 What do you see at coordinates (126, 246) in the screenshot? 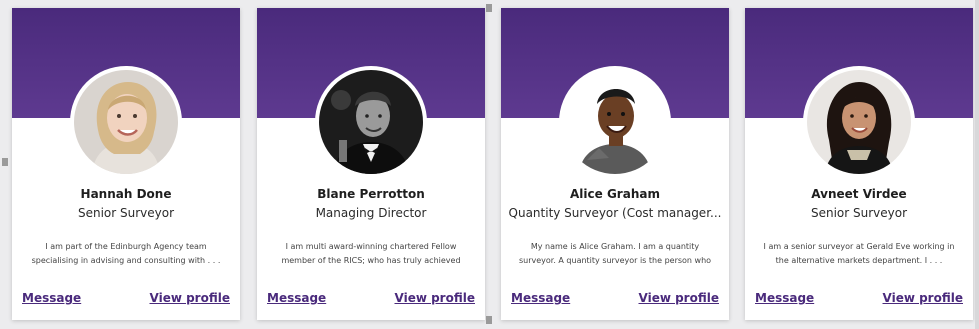
I see `bio-line: I am part of the Edinburgh Agency team` at bounding box center [126, 246].